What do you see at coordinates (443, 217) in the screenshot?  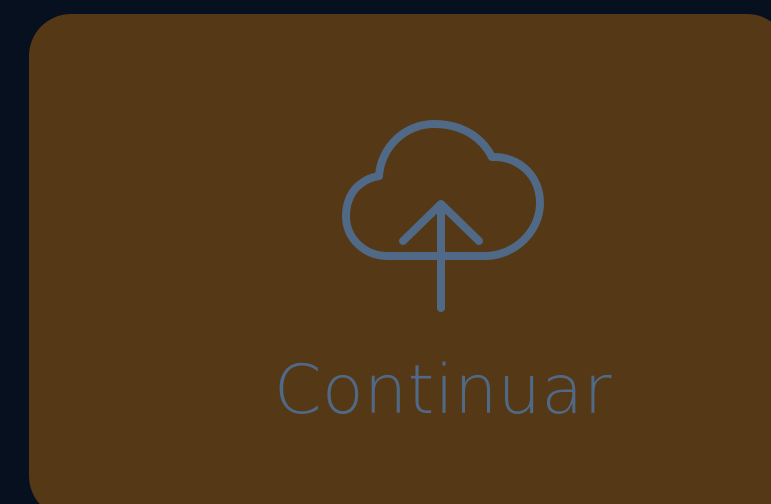 I see `cloud-upload-icon` at bounding box center [443, 217].